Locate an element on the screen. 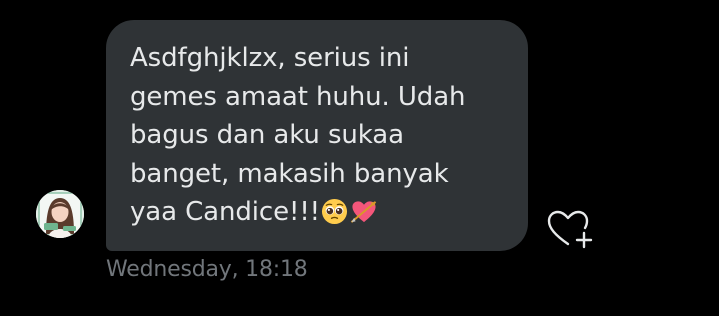  add-reaction-button is located at coordinates (570, 228).